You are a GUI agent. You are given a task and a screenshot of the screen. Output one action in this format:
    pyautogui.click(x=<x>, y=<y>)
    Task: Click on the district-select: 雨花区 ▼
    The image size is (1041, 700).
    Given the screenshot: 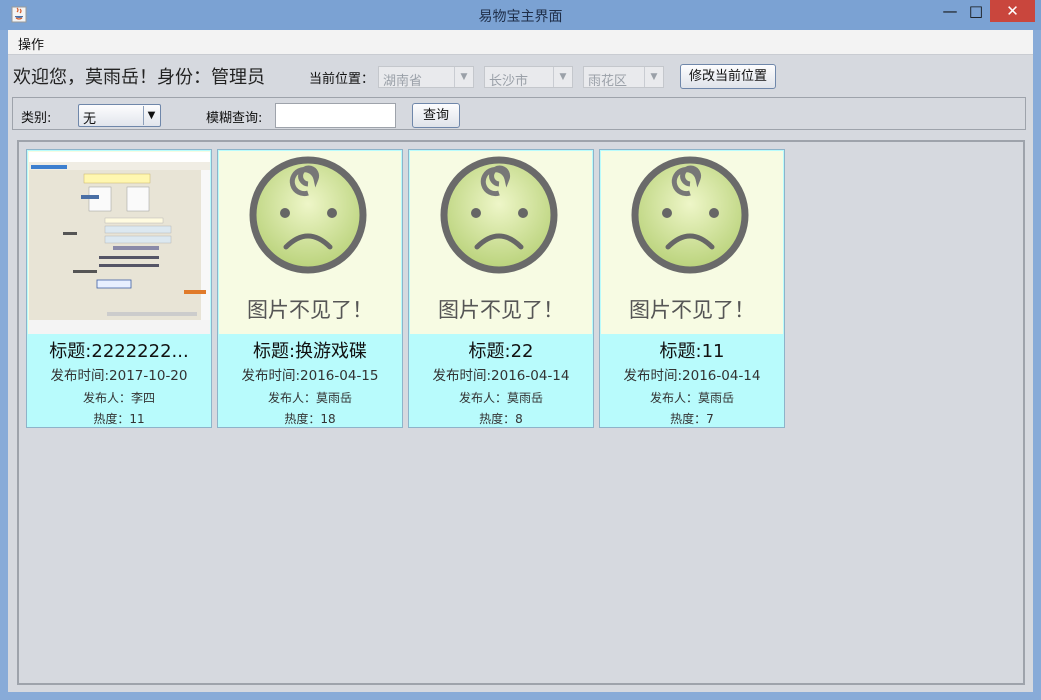 What is the action you would take?
    pyautogui.click(x=623, y=77)
    